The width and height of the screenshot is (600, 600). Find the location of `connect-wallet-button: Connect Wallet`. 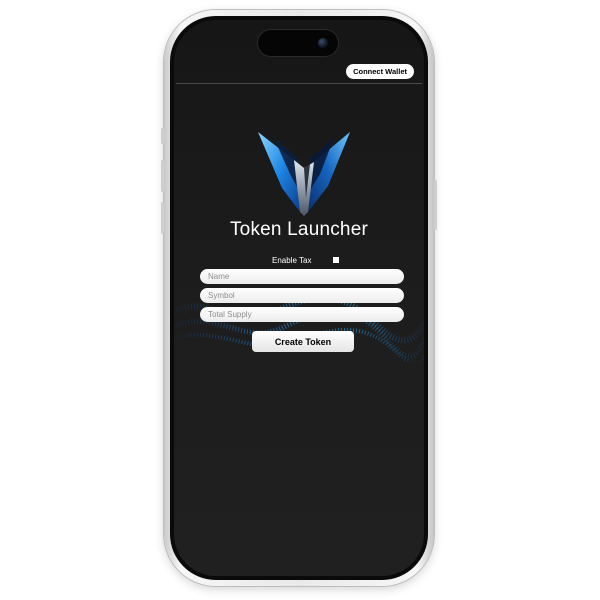

connect-wallet-button: Connect Wallet is located at coordinates (380, 71).